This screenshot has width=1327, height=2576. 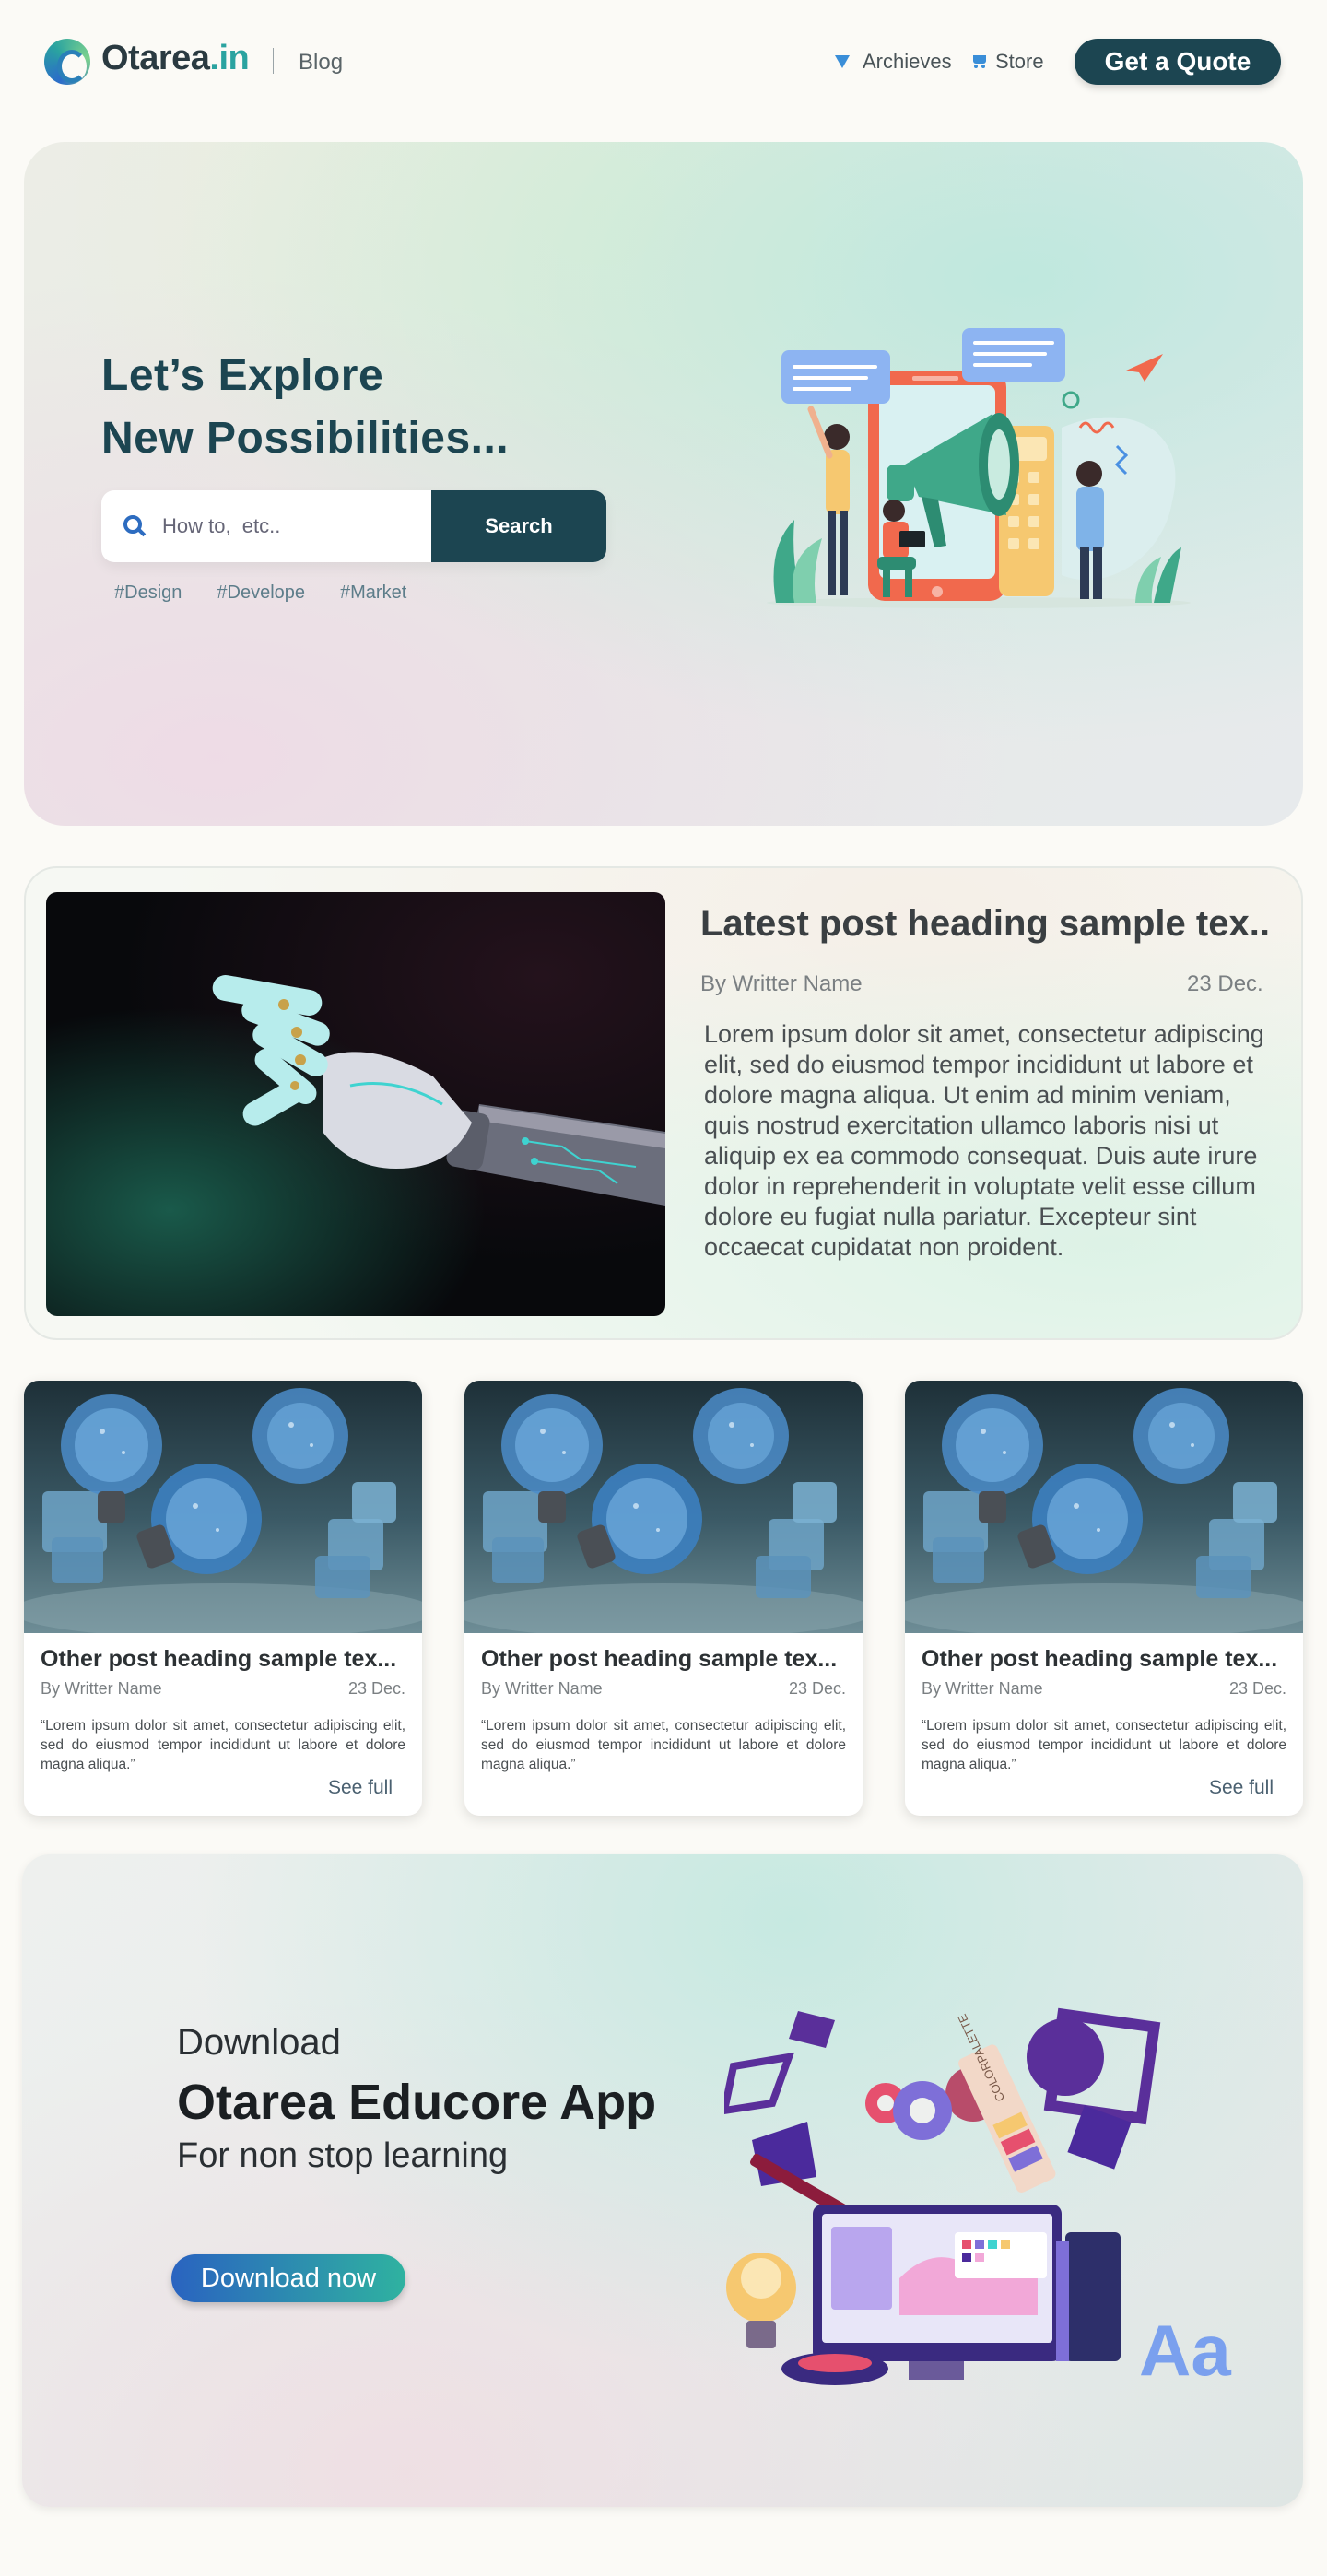 I want to click on brand-name: Otarea.in, so click(x=175, y=58).